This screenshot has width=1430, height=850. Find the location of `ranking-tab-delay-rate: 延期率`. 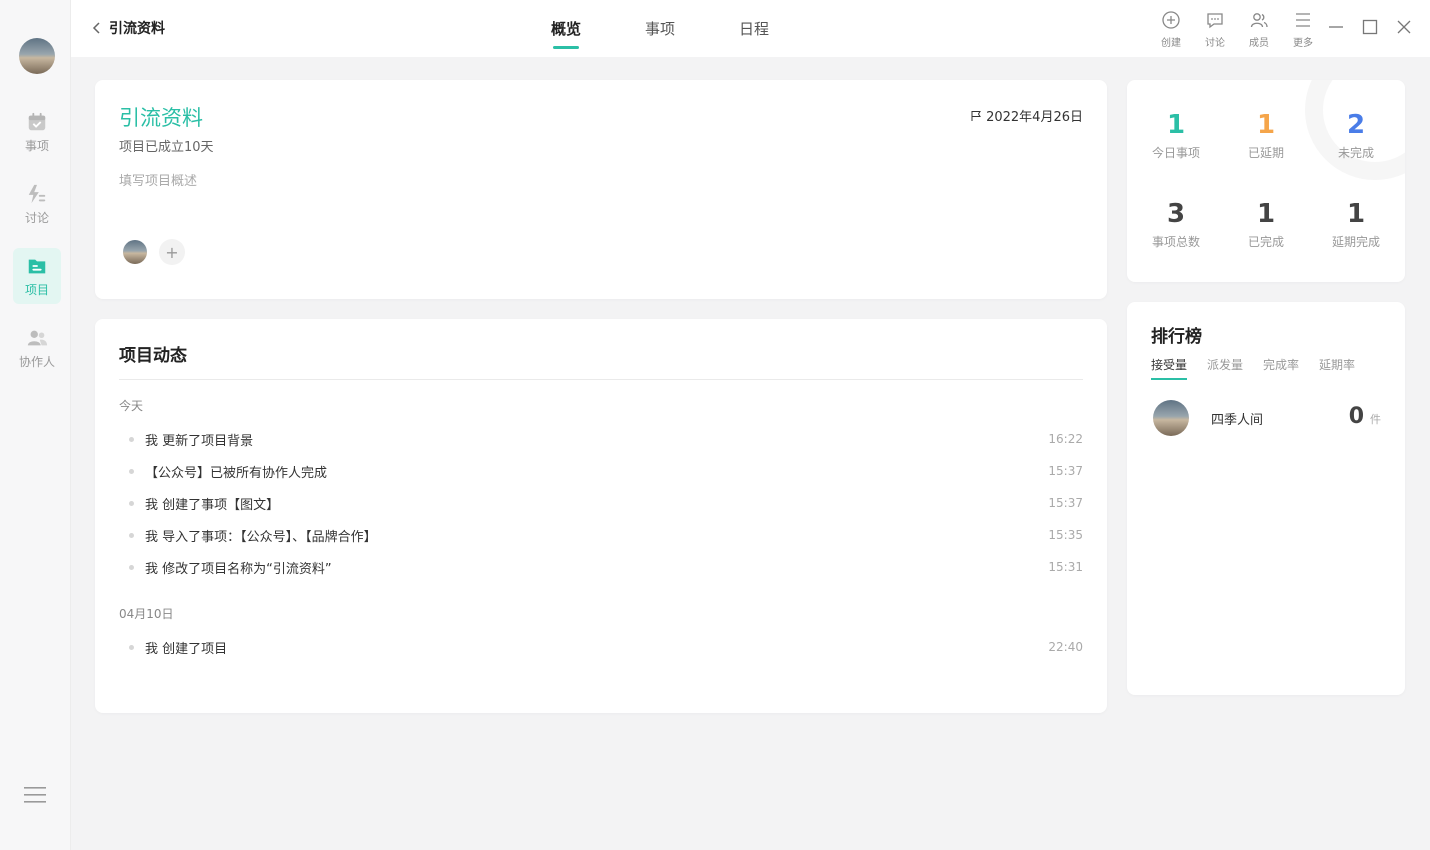

ranking-tab-delay-rate: 延期率 is located at coordinates (1337, 364).